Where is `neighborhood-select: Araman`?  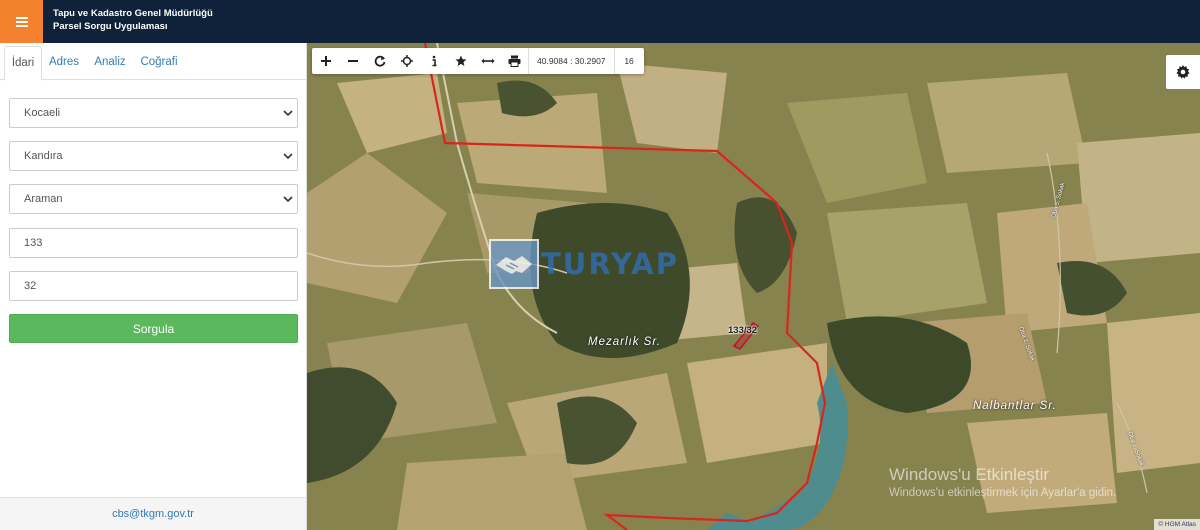 neighborhood-select: Araman is located at coordinates (153, 199).